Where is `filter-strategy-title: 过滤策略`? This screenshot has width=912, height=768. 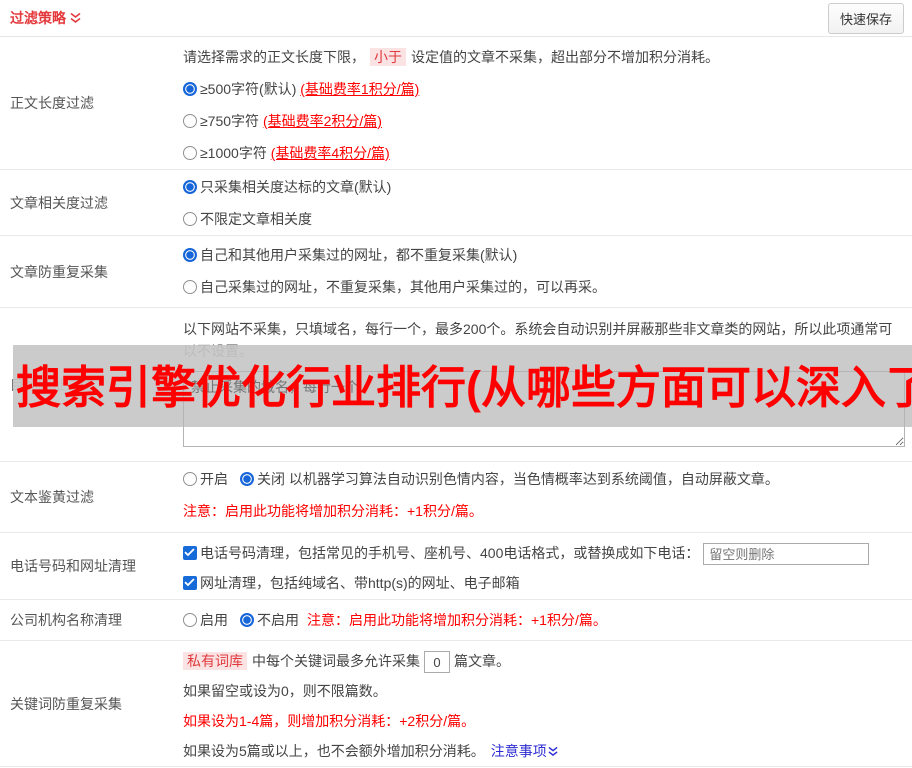
filter-strategy-title: 过滤策略 is located at coordinates (45, 18).